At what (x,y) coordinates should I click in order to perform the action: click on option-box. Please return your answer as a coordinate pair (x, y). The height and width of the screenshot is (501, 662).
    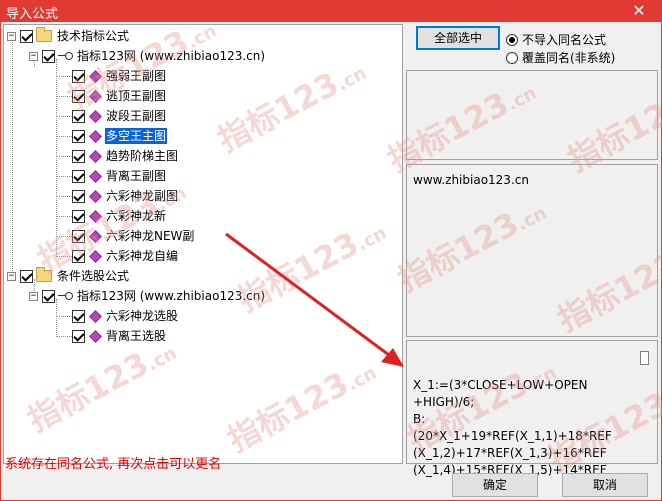
    Looking at the image, I should click on (532, 115).